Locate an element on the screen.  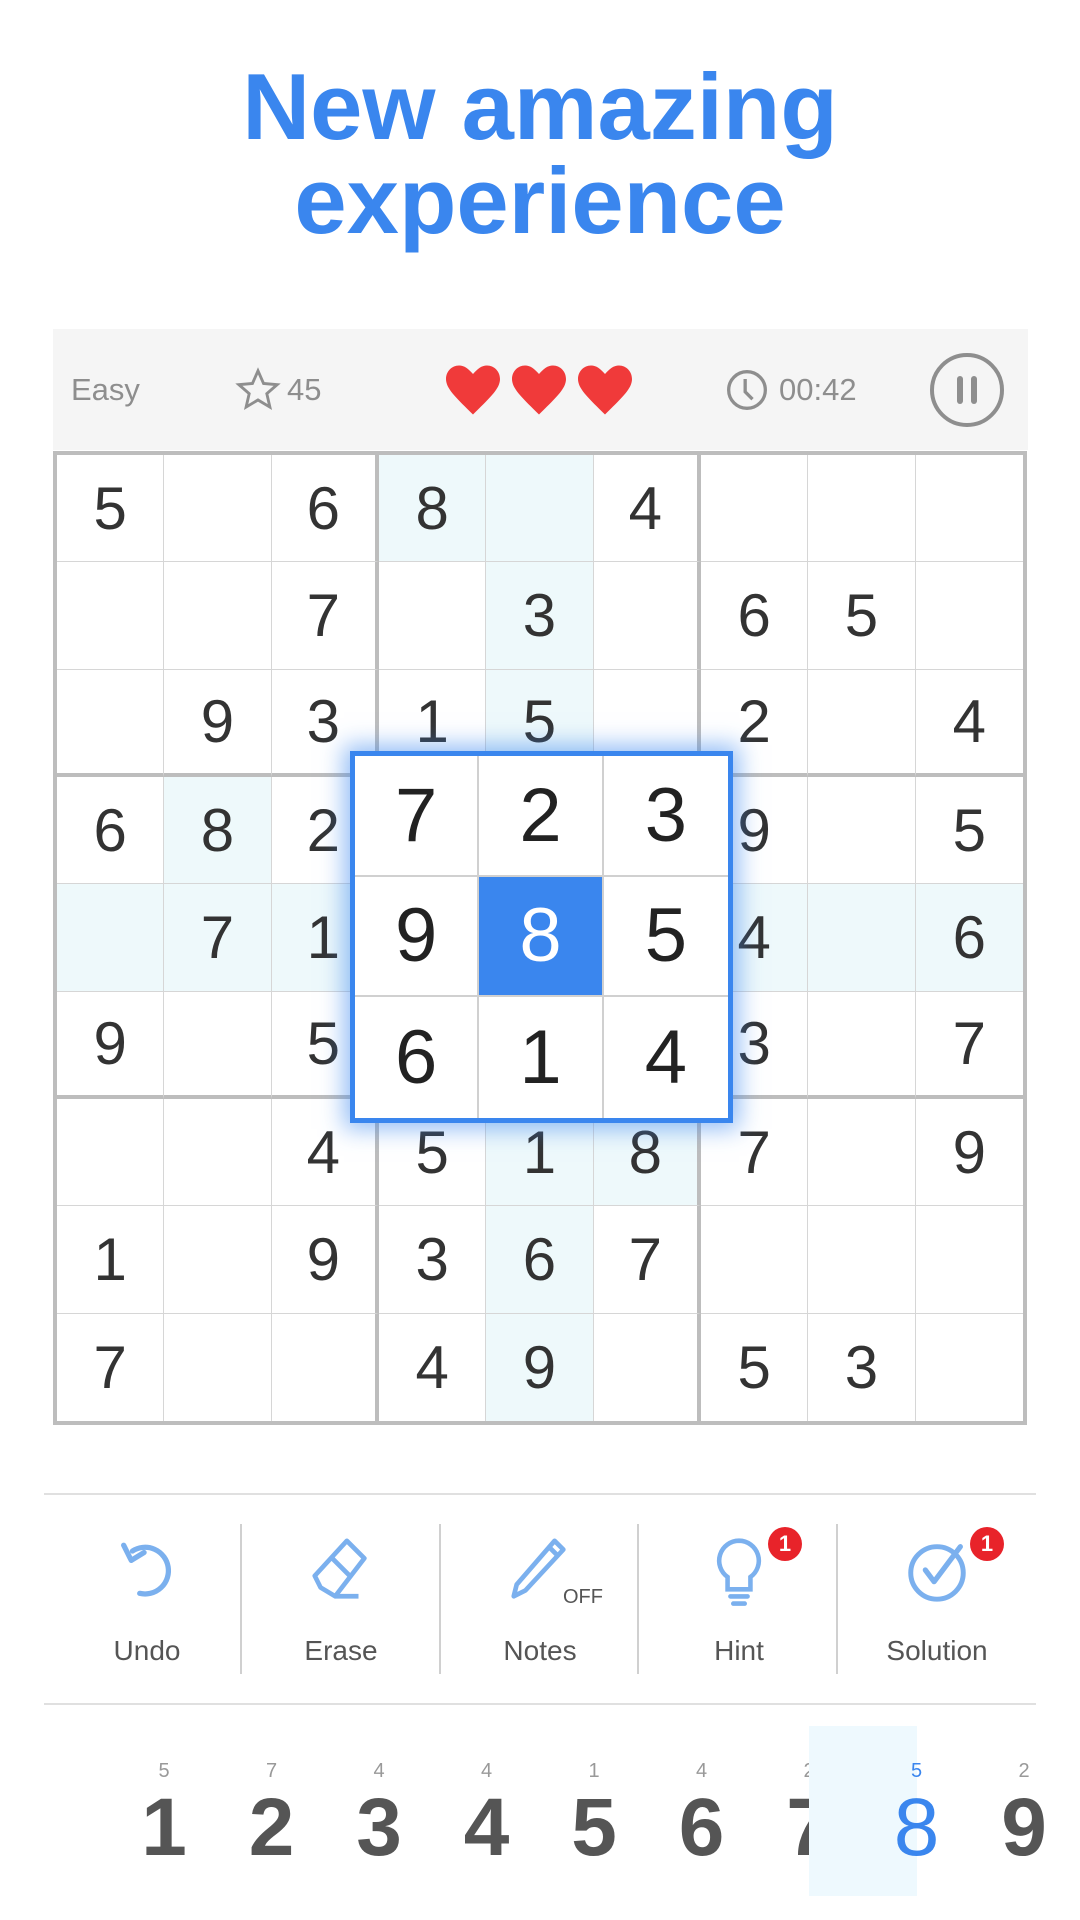
undo-icon is located at coordinates (146, 1569).